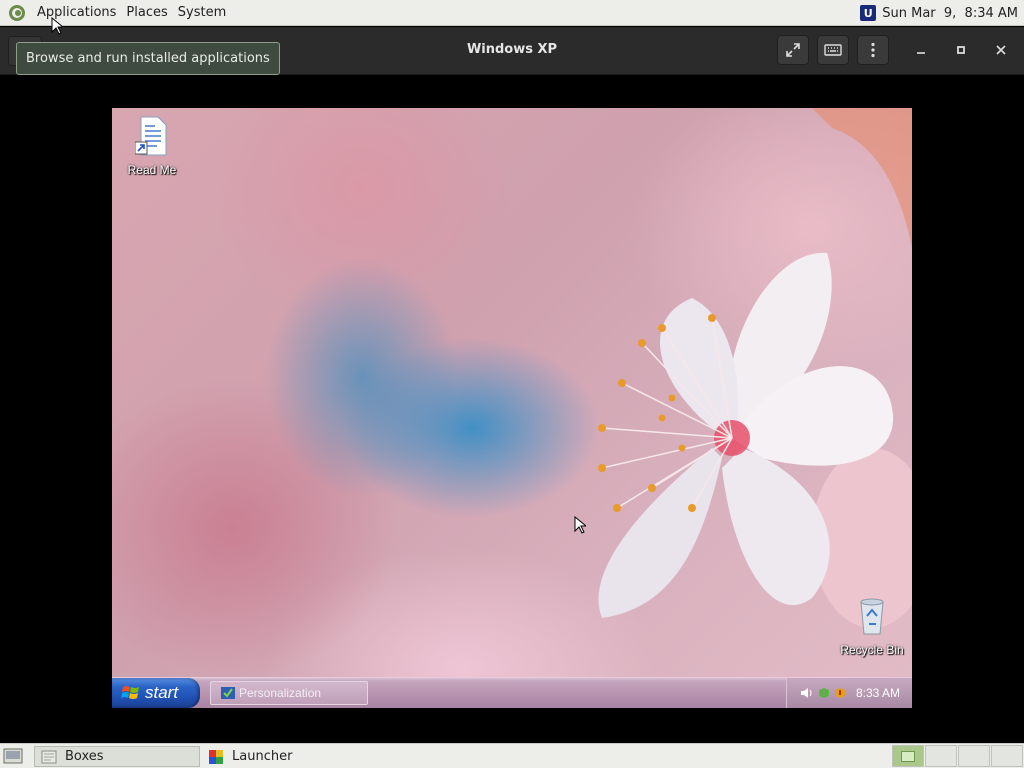 Image resolution: width=1024 pixels, height=768 pixels. I want to click on close-icon, so click(1001, 50).